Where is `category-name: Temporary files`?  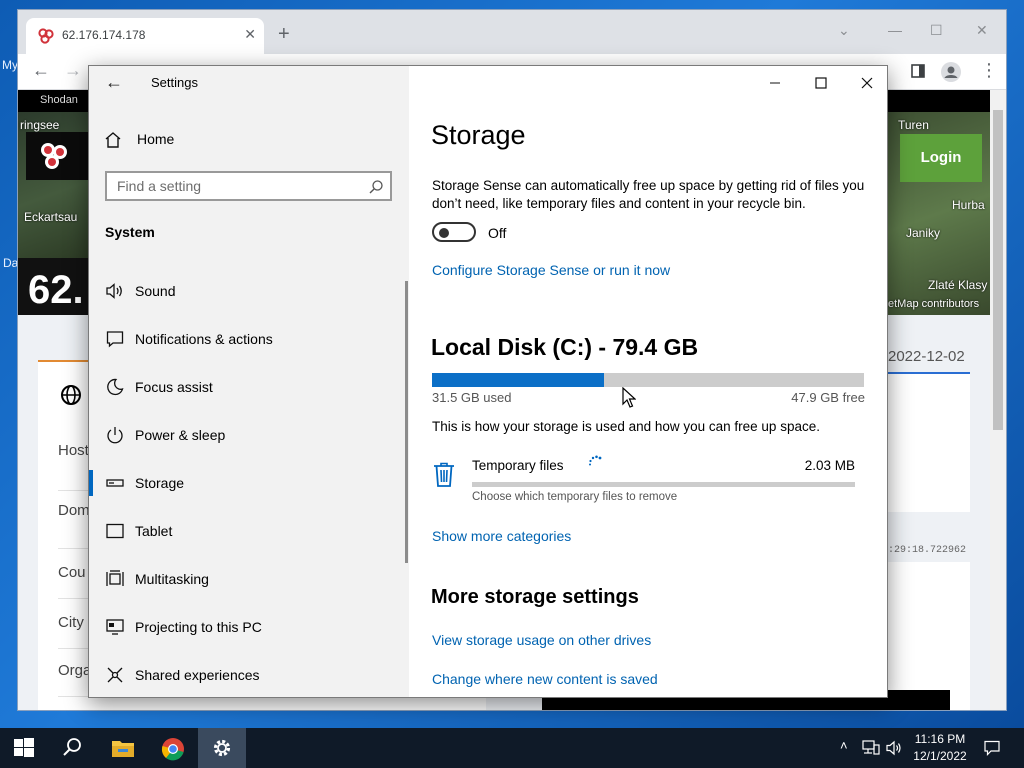 category-name: Temporary files is located at coordinates (518, 465).